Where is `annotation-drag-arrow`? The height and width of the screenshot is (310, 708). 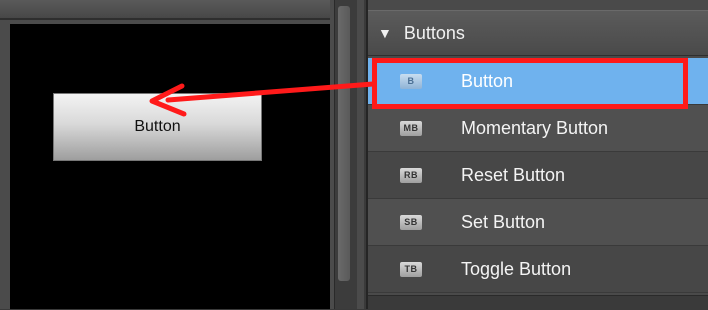 annotation-drag-arrow is located at coordinates (262, 99).